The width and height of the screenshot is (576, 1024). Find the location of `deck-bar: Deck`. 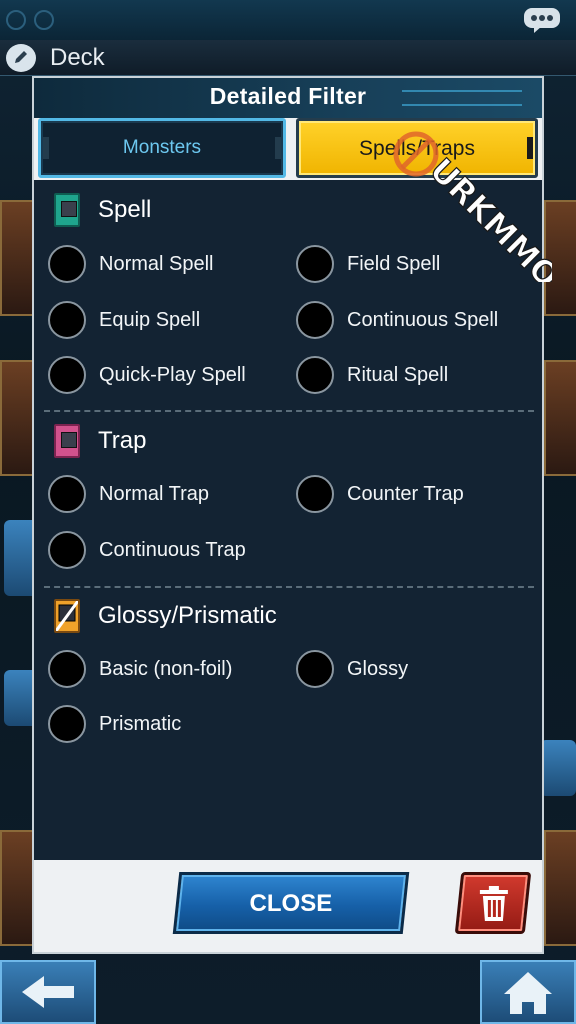

deck-bar: Deck is located at coordinates (288, 58).